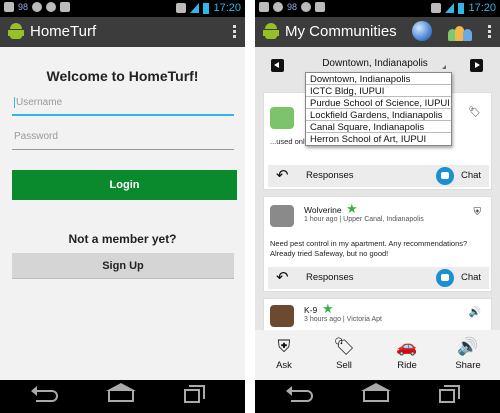 The width and height of the screenshot is (500, 413). Describe the element at coordinates (378, 103) in the screenshot. I see `dropdown-option: Purdue School of Science, IUPUI` at that location.